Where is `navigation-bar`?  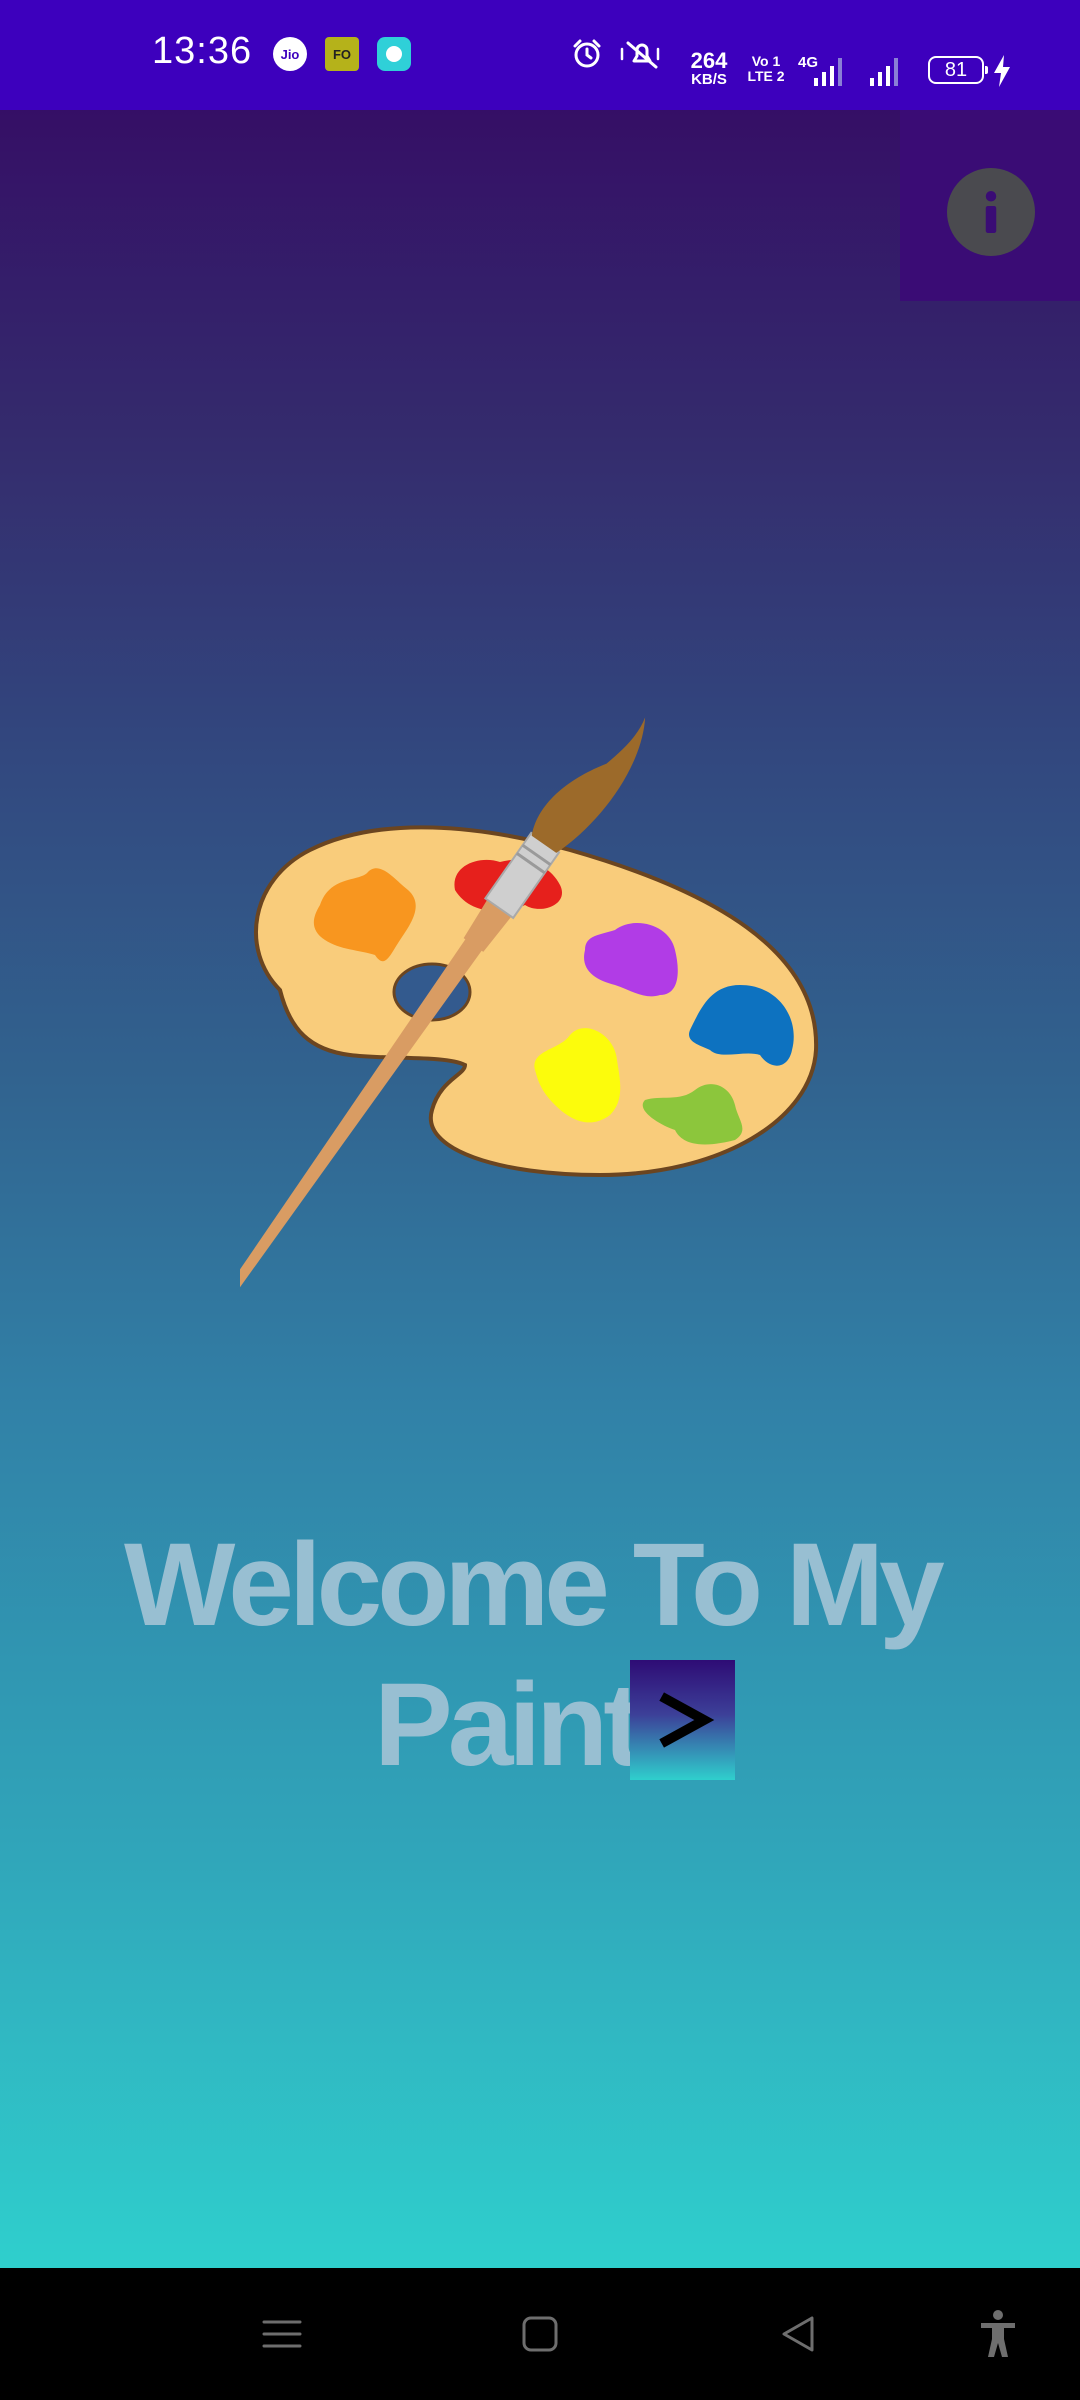 navigation-bar is located at coordinates (540, 2334).